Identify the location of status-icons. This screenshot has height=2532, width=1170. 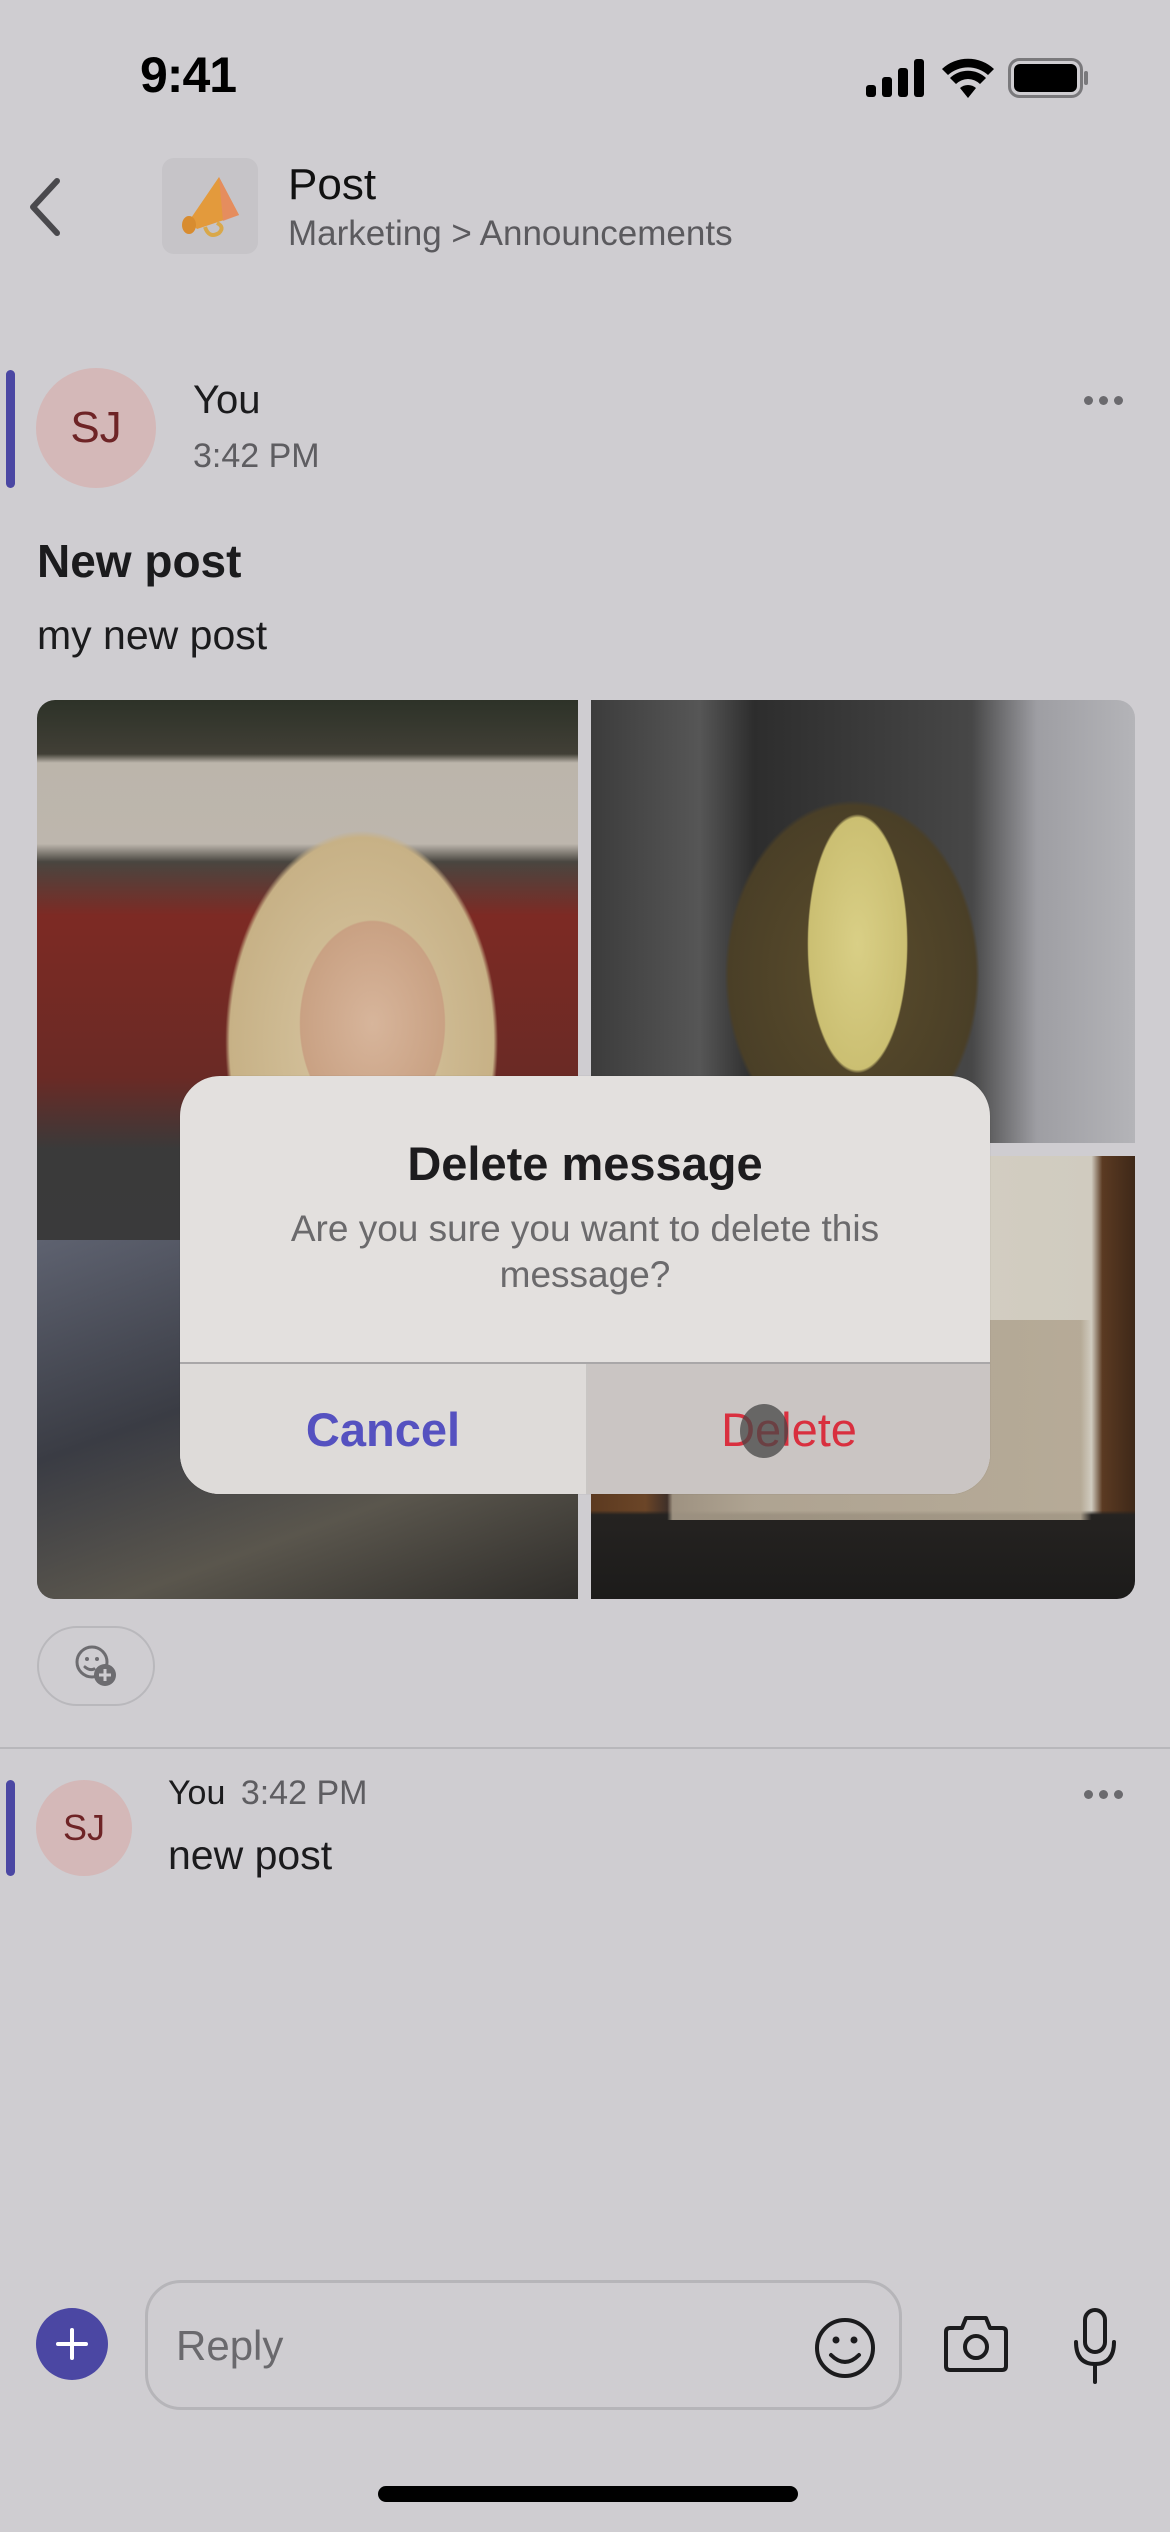
(978, 78).